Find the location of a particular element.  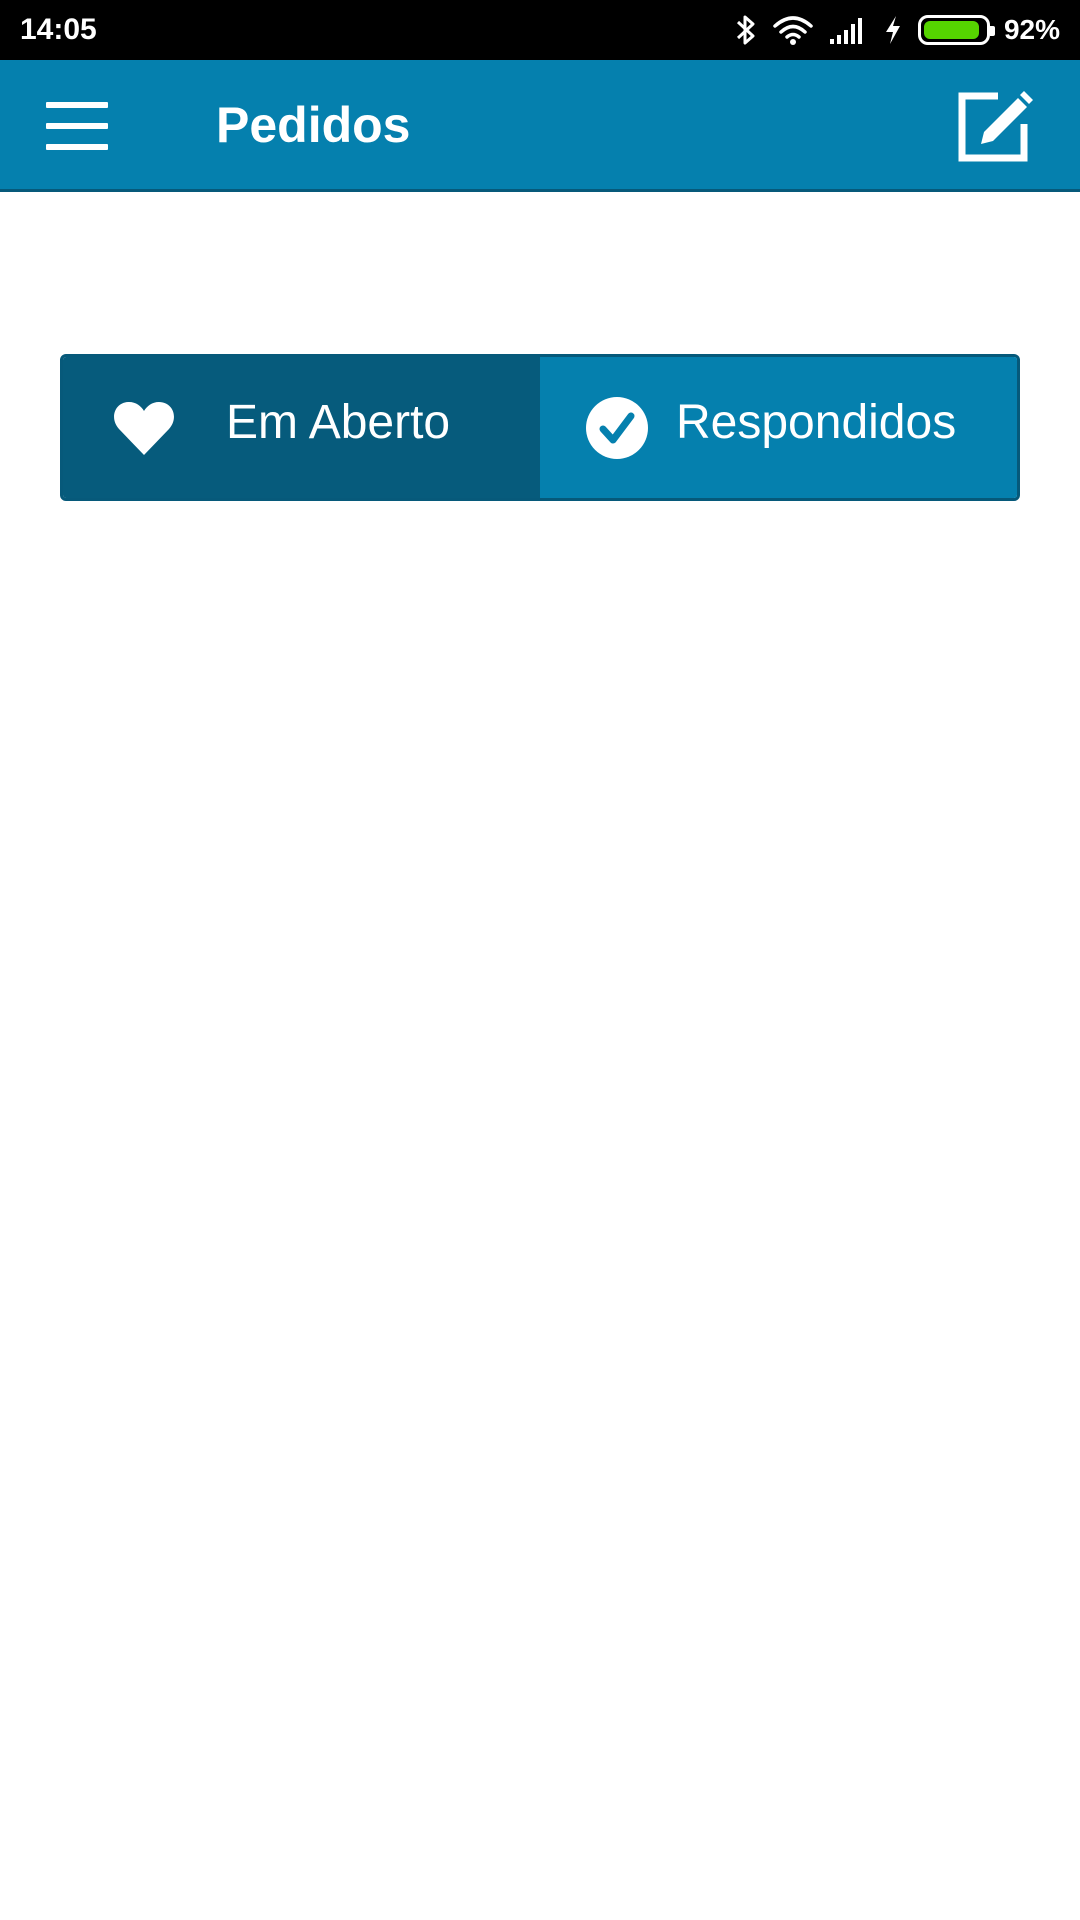

status-icons: 92% is located at coordinates (897, 30).